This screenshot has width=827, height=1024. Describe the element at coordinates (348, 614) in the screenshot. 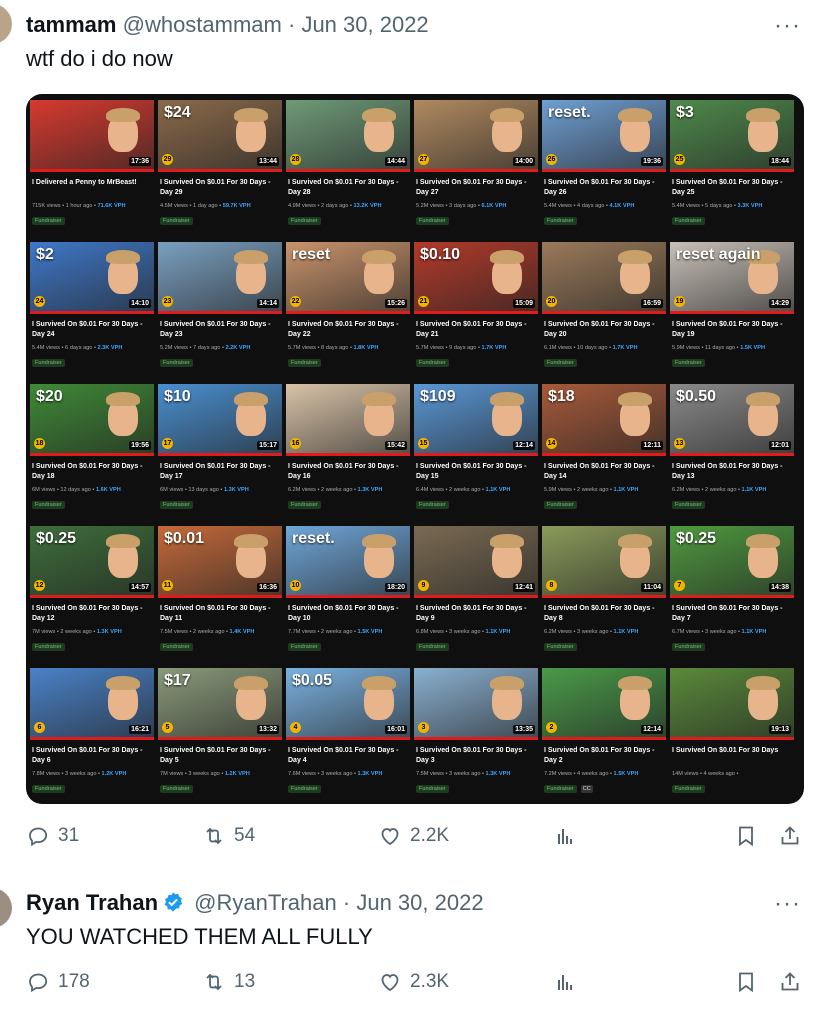

I see `video-title: I Survived On $0.01 For 30 Days - Day 10` at that location.